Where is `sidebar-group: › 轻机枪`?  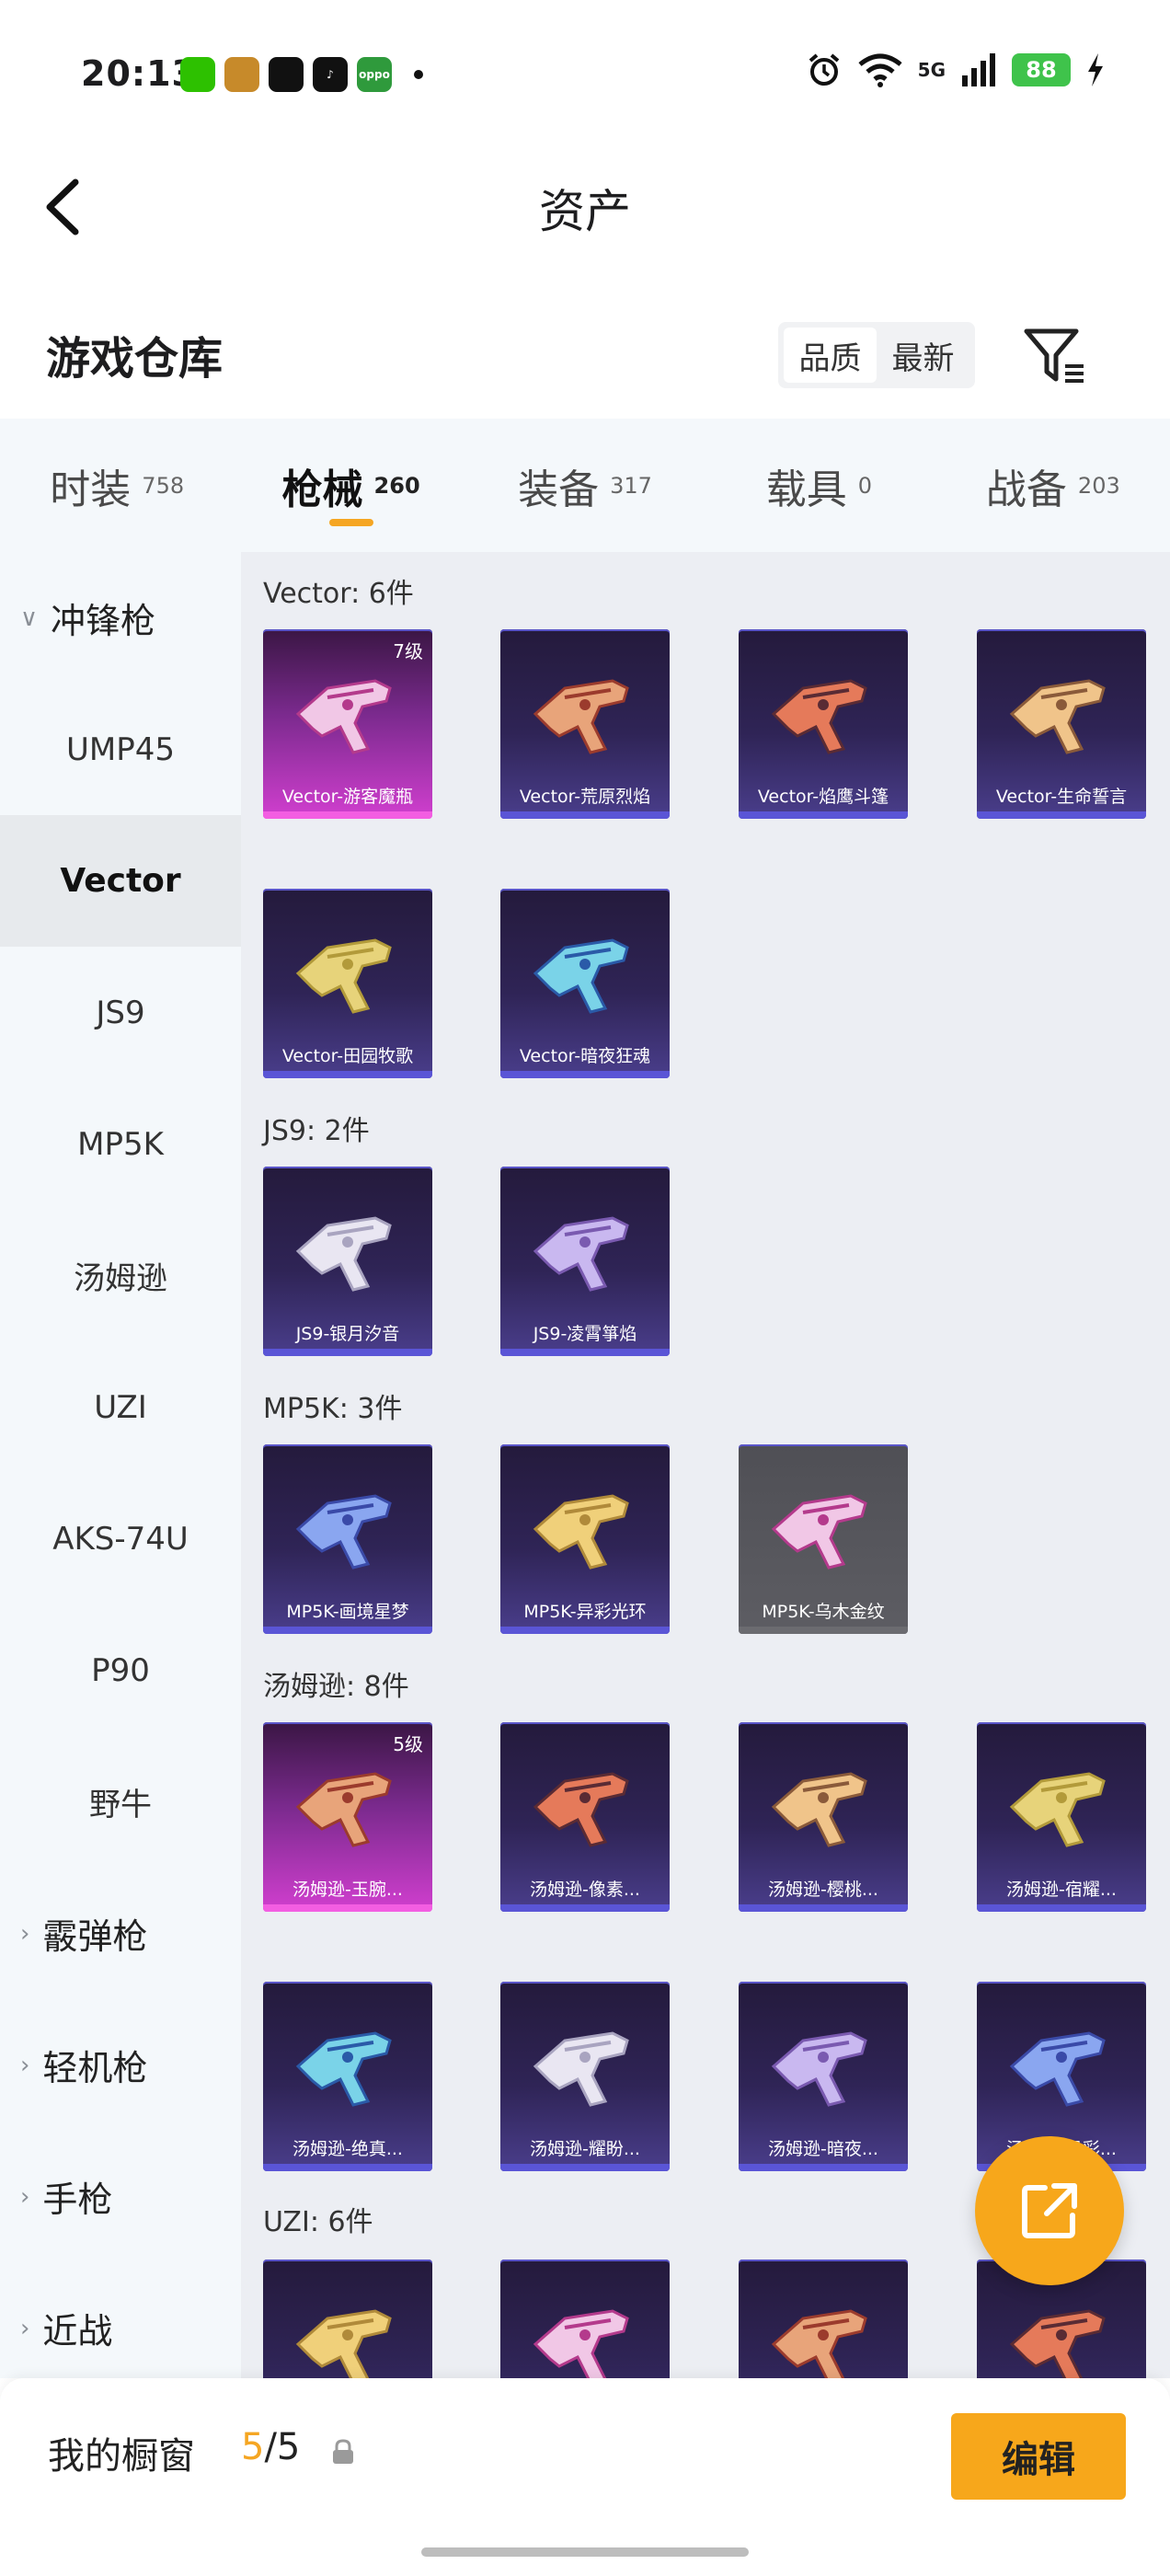 sidebar-group: › 轻机枪 is located at coordinates (120, 2065).